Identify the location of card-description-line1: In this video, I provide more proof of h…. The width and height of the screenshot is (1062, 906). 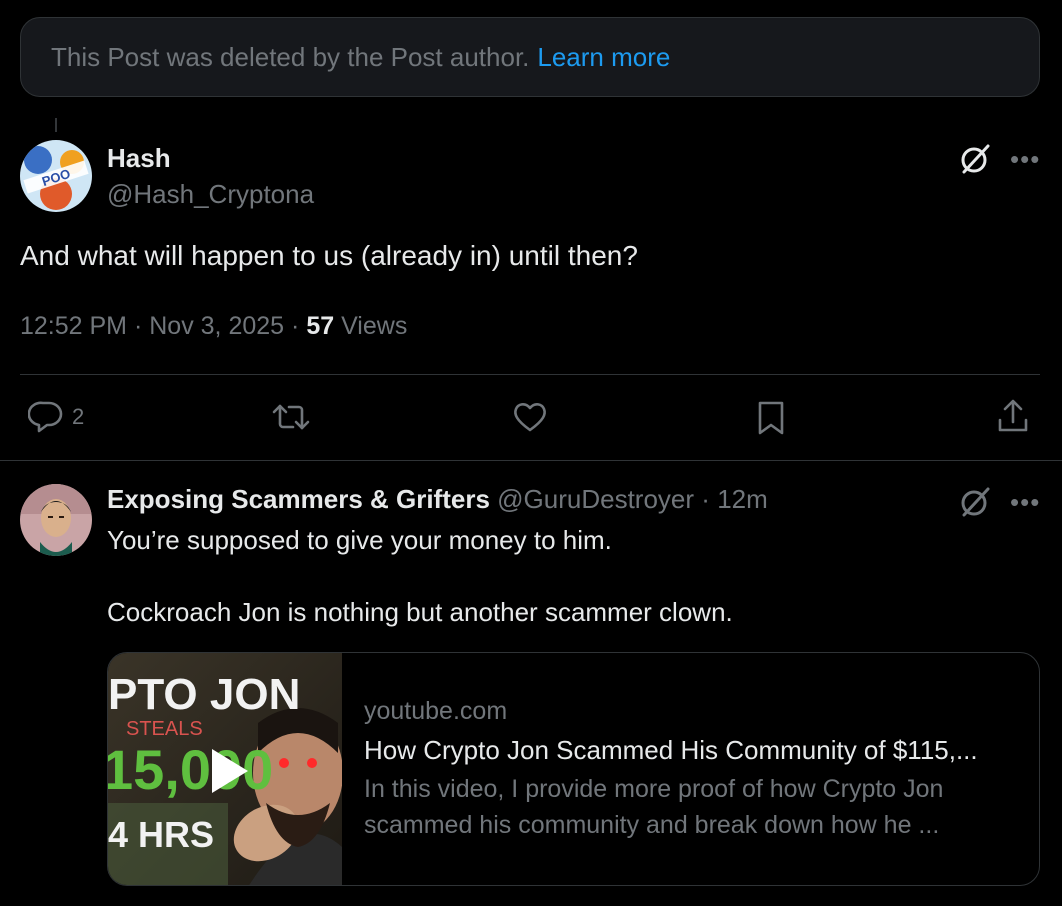
(654, 789).